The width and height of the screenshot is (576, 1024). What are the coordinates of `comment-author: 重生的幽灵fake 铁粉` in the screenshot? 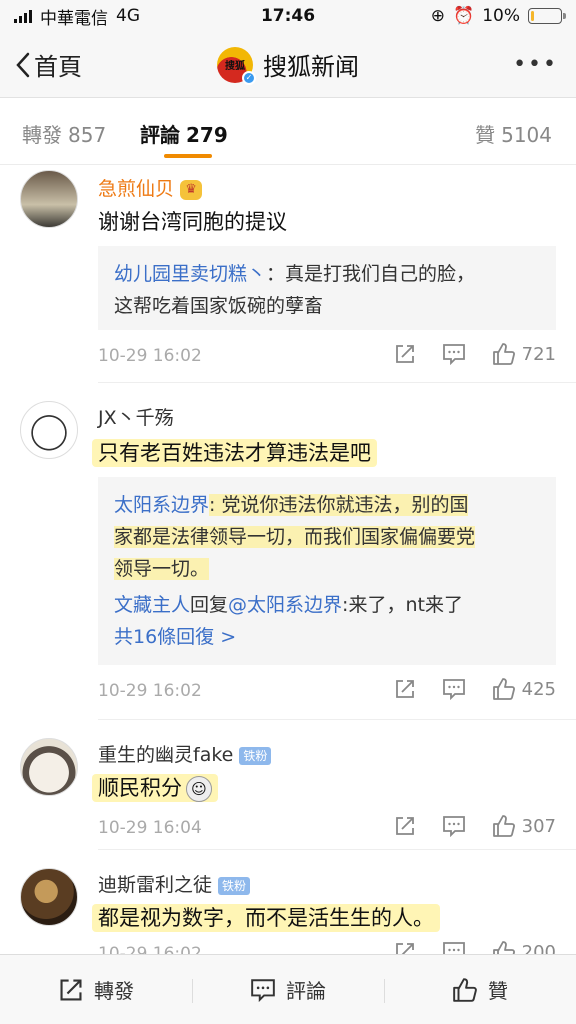 It's located at (185, 753).